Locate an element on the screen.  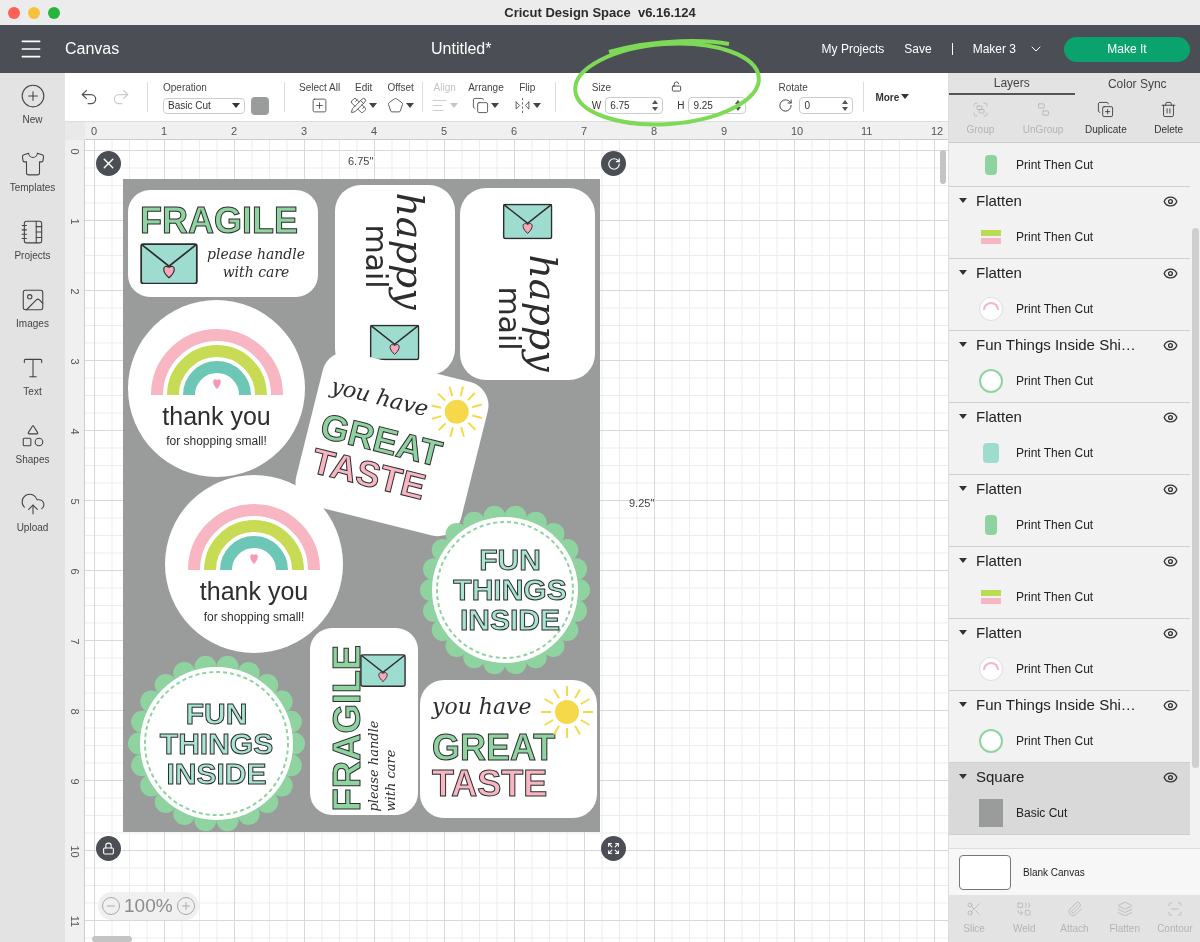
lock-icon is located at coordinates (676, 86).